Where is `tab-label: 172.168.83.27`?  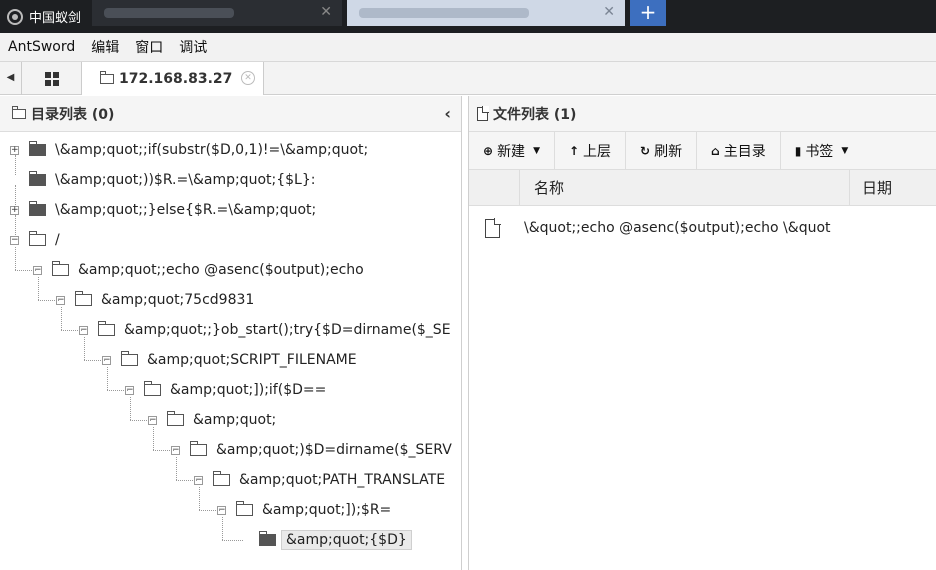
tab-label: 172.168.83.27 is located at coordinates (176, 78).